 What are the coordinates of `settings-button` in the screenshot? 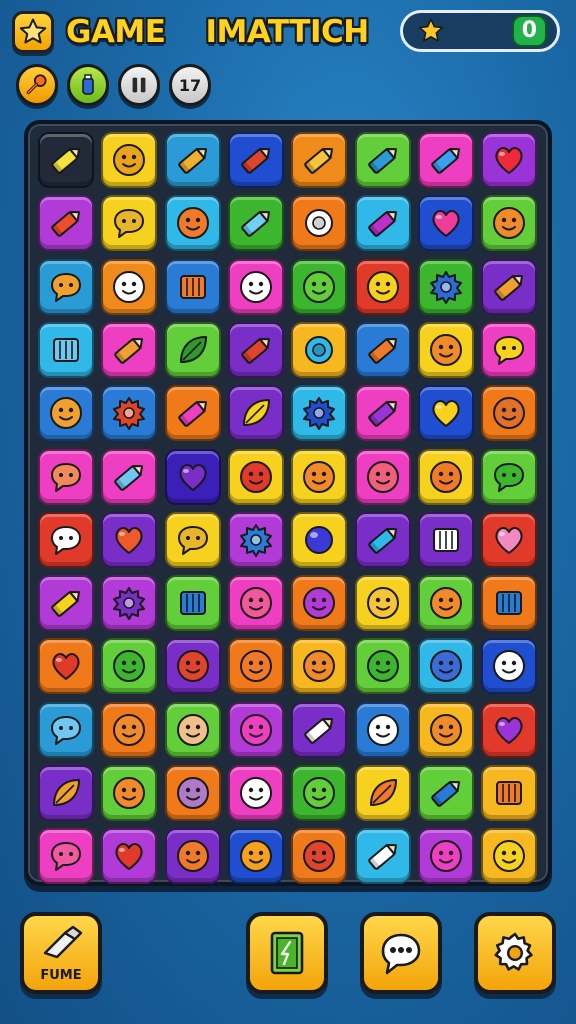 It's located at (515, 953).